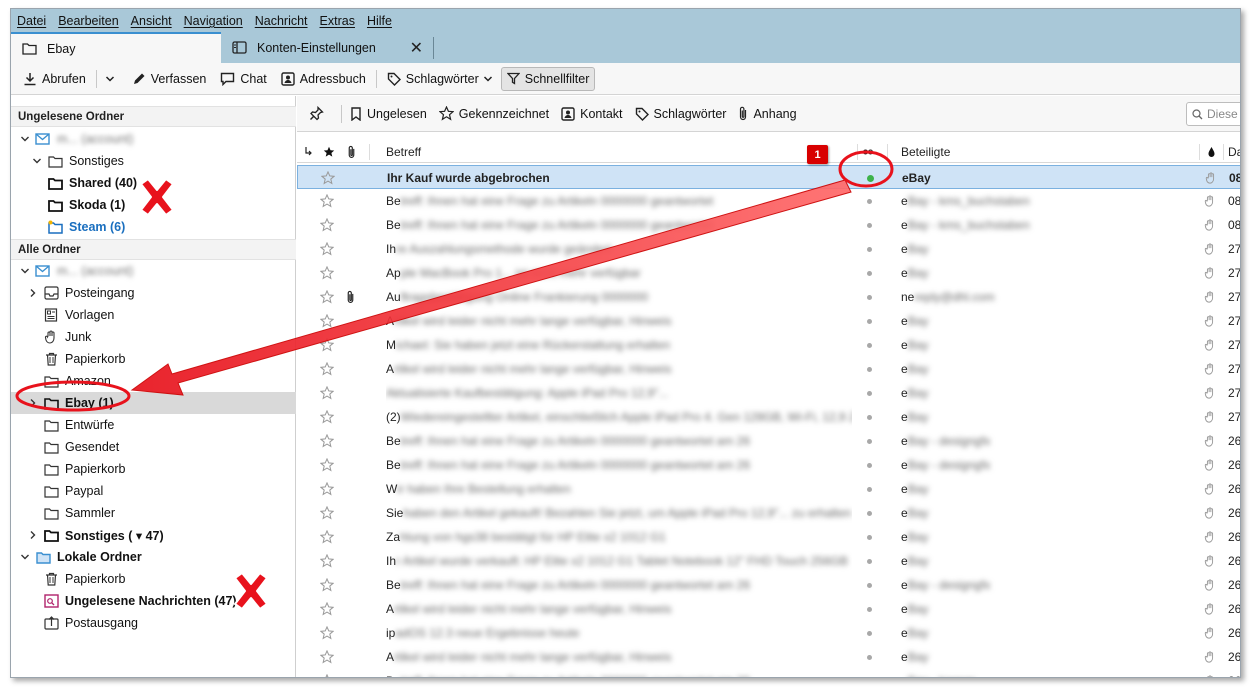  Describe the element at coordinates (33, 293) in the screenshot. I see `chevron-right-icon` at that location.